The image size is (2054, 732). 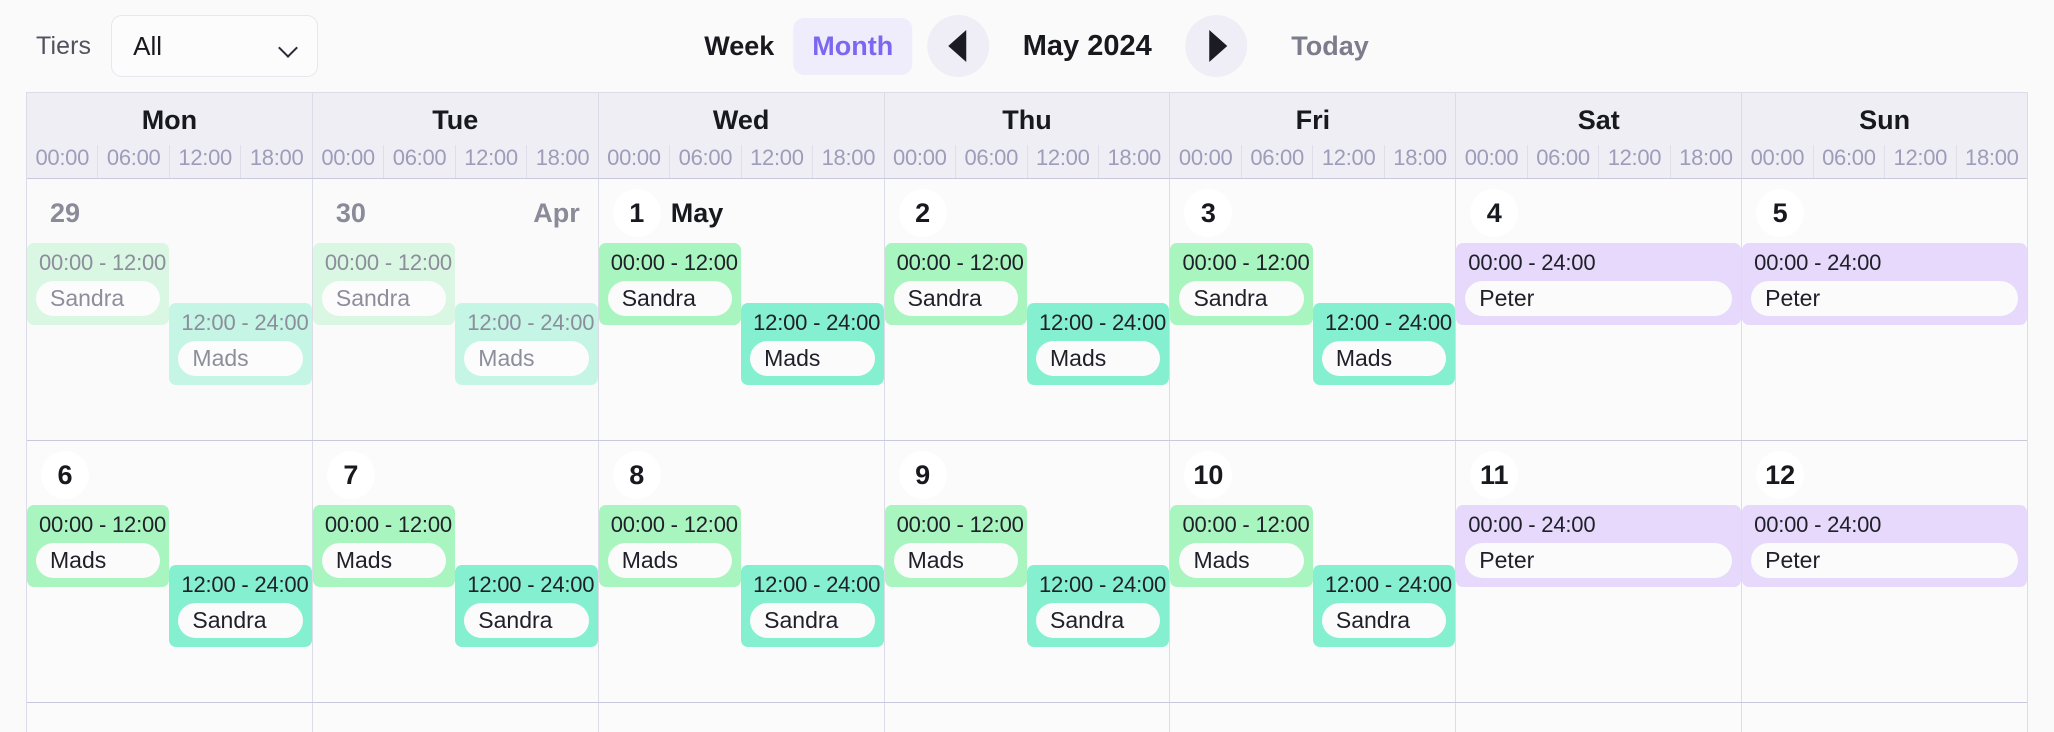 I want to click on day-cell: 7 00:00 - 12:00 Mads 12:00 - 24:00 Sandra, so click(x=455, y=571).